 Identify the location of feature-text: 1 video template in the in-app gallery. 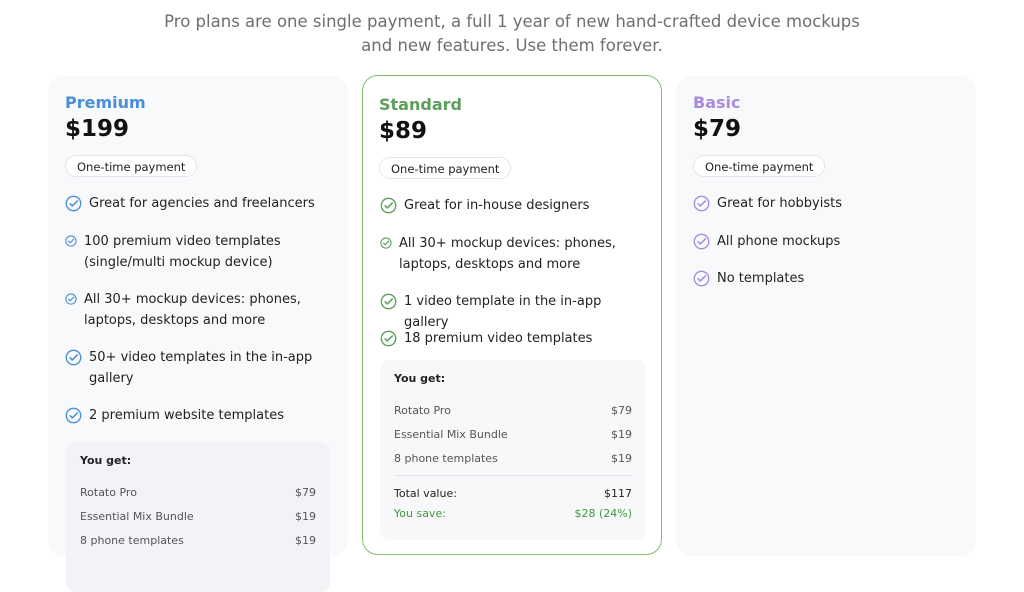
(503, 312).